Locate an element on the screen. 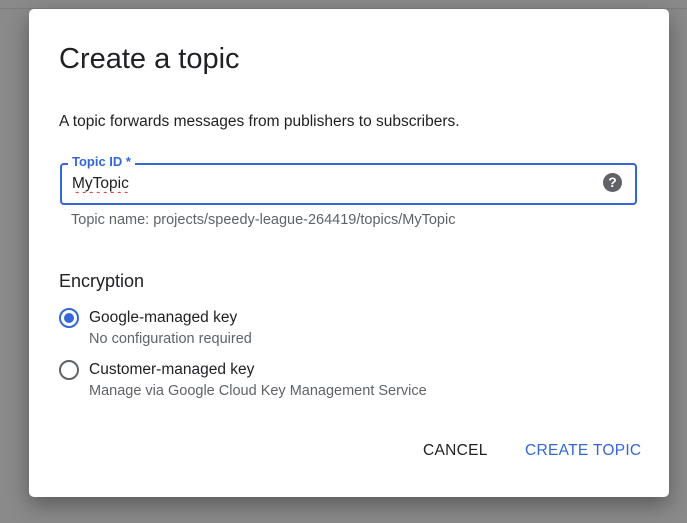 The height and width of the screenshot is (523, 687). radio-button-unchecked is located at coordinates (69, 370).